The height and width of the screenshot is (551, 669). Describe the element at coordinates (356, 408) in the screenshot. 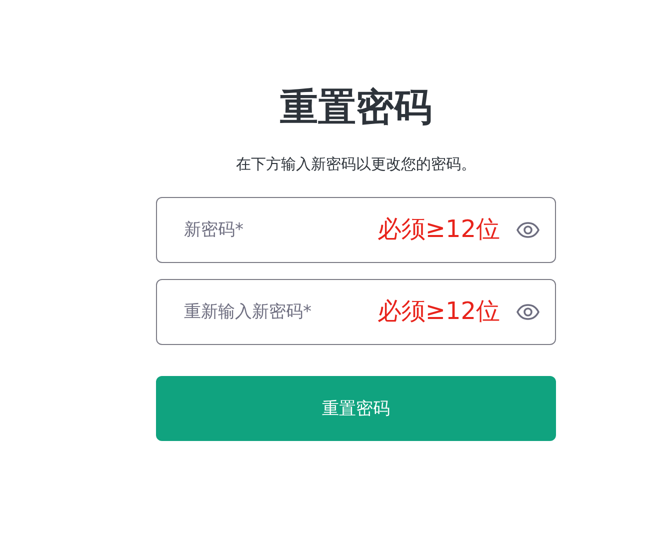

I see `reset-password-button: 重置密码` at that location.